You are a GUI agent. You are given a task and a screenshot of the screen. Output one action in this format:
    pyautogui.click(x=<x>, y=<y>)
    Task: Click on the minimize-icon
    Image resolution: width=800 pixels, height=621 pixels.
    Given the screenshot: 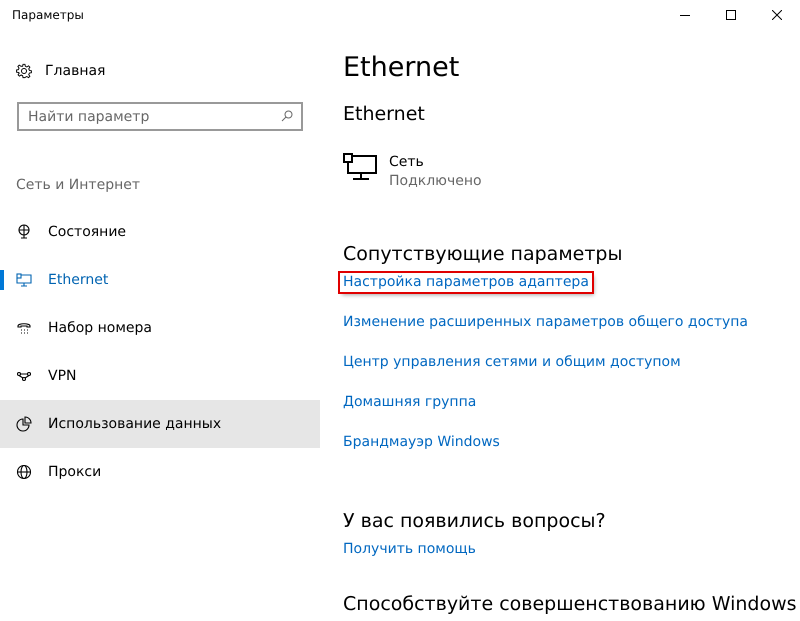 What is the action you would take?
    pyautogui.click(x=685, y=15)
    